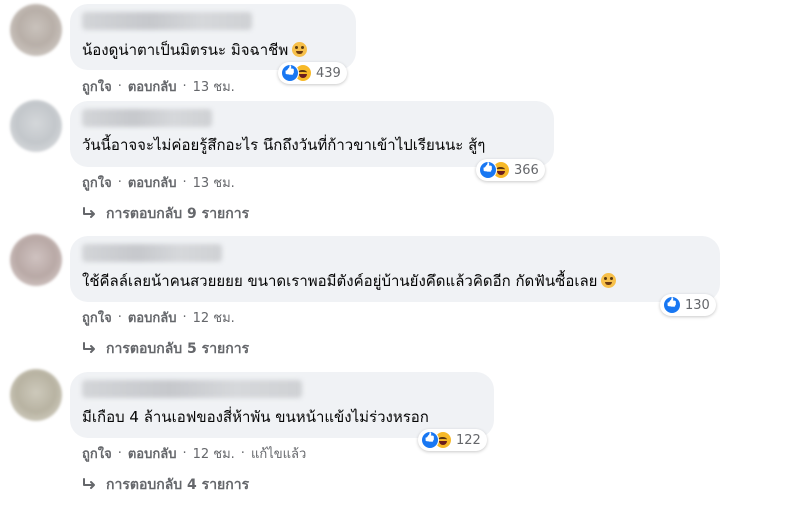 The height and width of the screenshot is (505, 800). I want to click on reaction-count: 122, so click(468, 440).